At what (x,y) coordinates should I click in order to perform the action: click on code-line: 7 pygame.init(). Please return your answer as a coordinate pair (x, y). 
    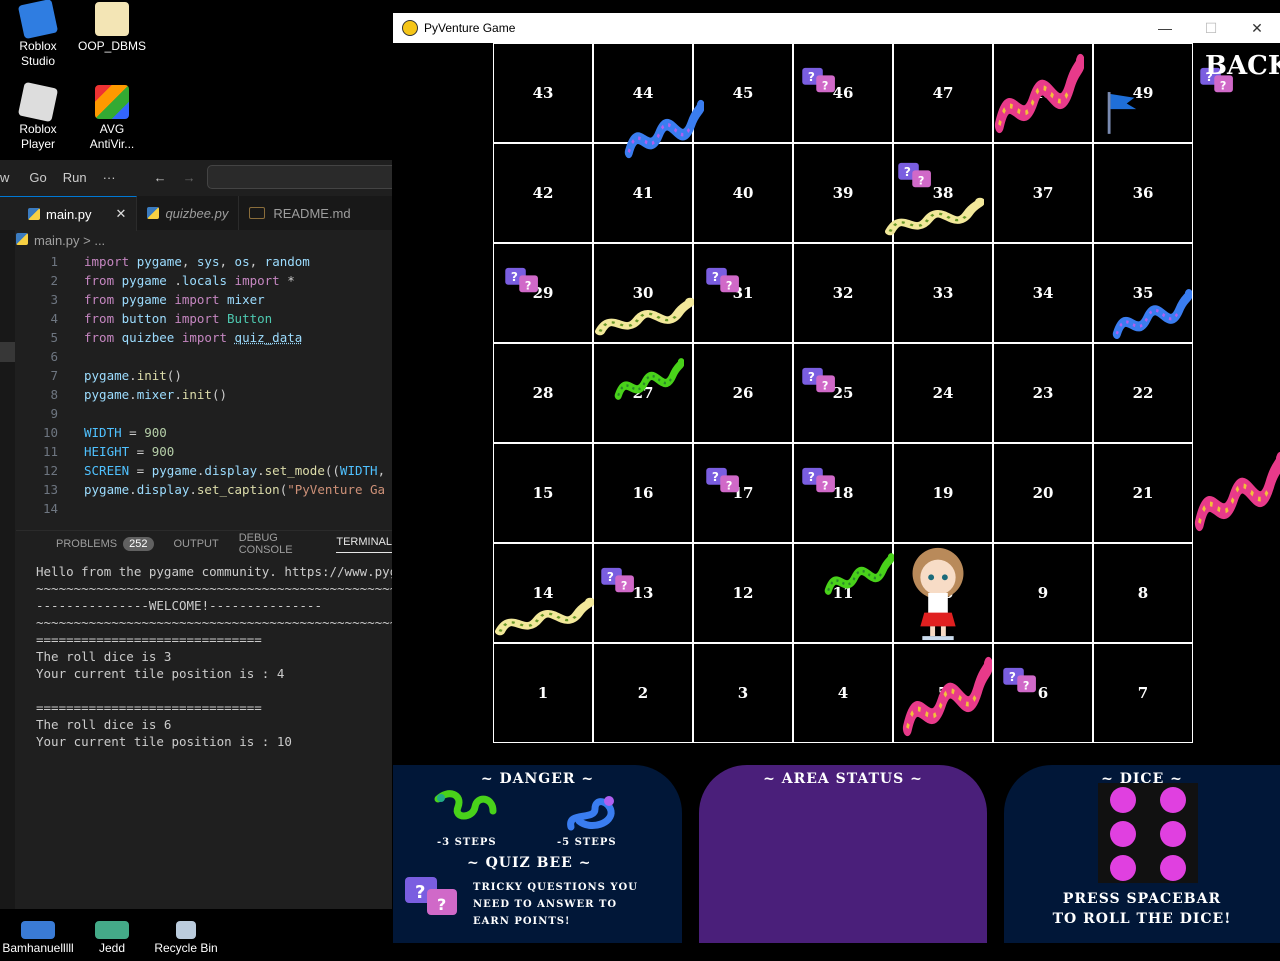
    Looking at the image, I should click on (116, 375).